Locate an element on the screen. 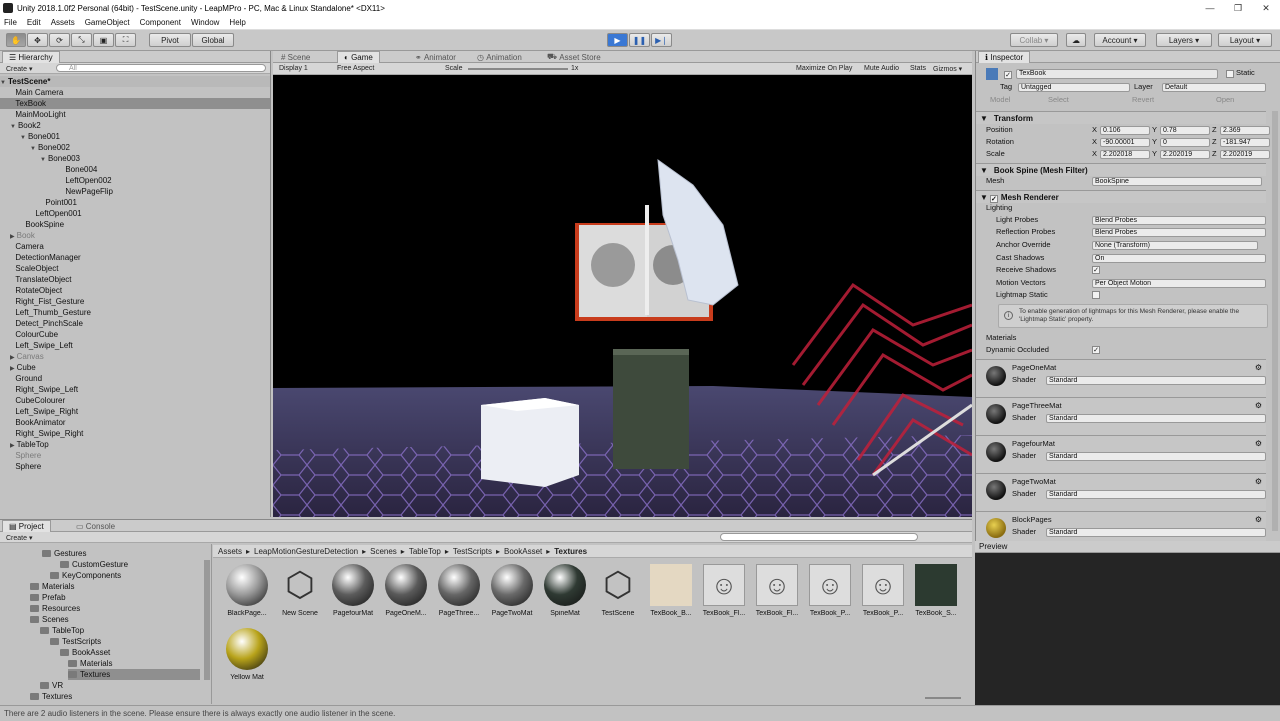 The image size is (1280, 721). anchor-override-field: None (Transform) is located at coordinates (1175, 245).